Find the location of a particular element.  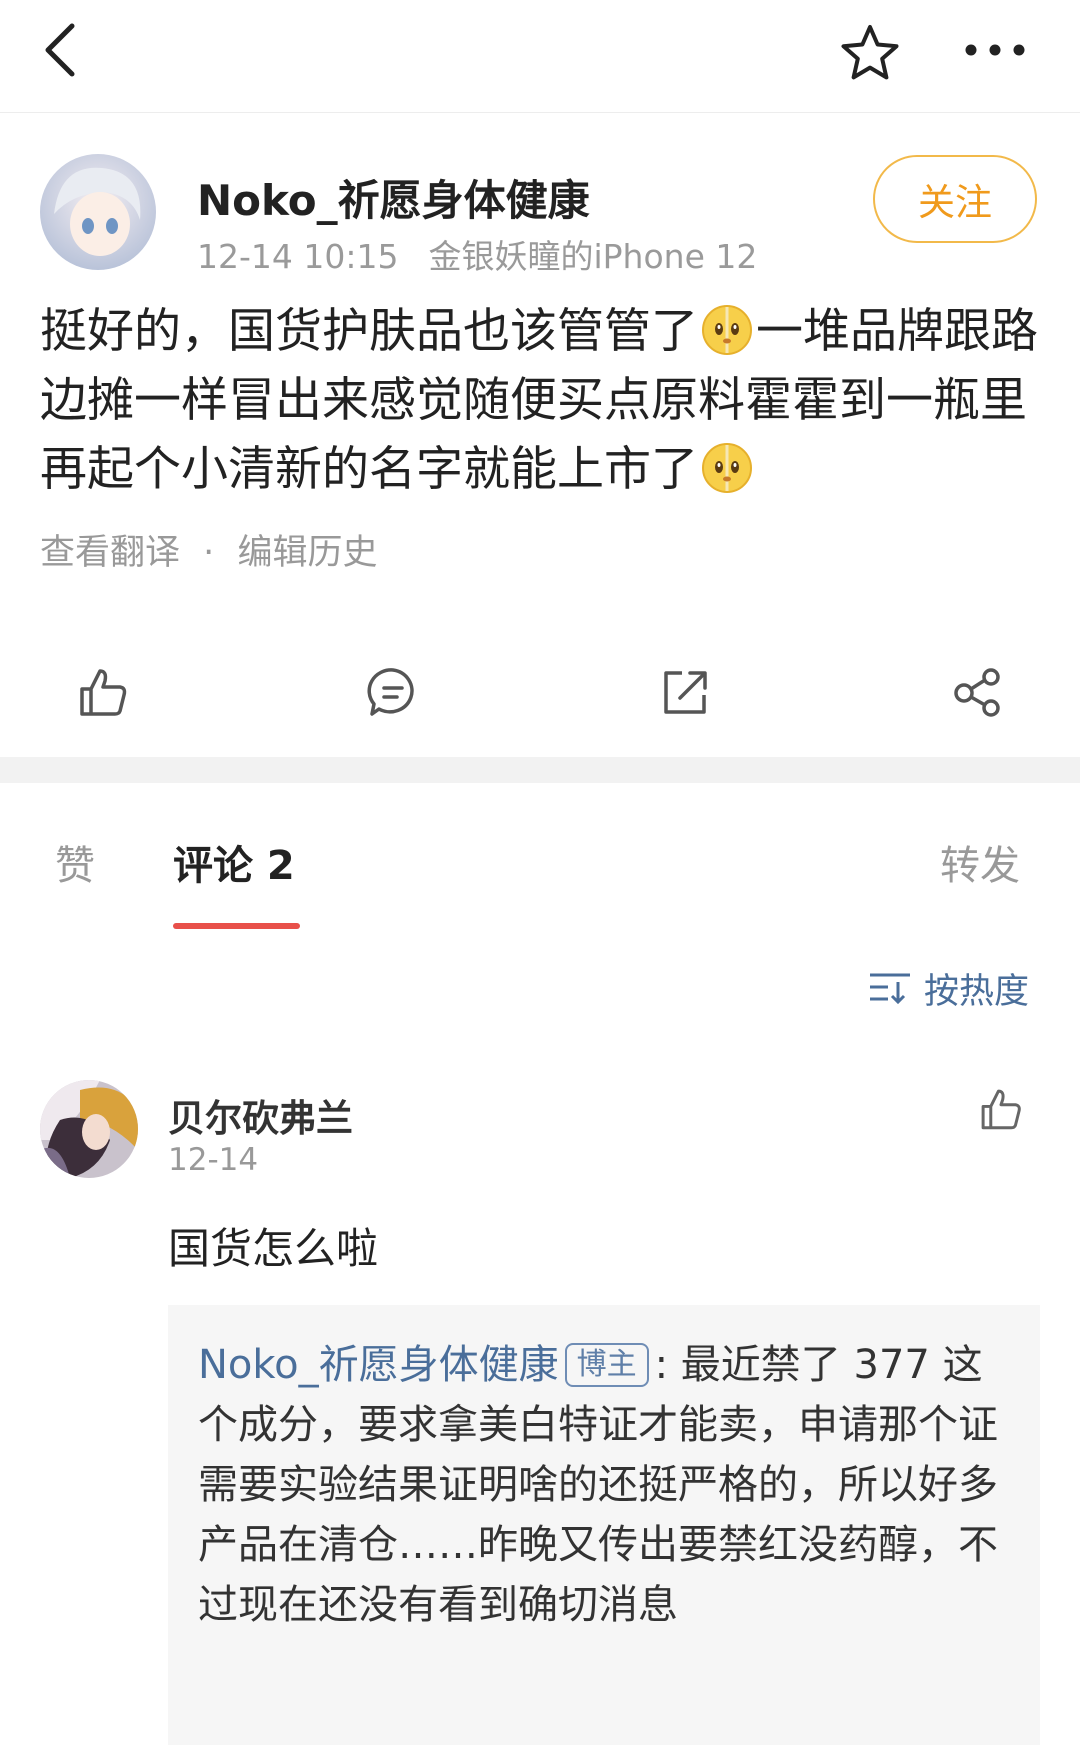

reply-author-name: Noko_祈愿身体健康 is located at coordinates (378, 1365).